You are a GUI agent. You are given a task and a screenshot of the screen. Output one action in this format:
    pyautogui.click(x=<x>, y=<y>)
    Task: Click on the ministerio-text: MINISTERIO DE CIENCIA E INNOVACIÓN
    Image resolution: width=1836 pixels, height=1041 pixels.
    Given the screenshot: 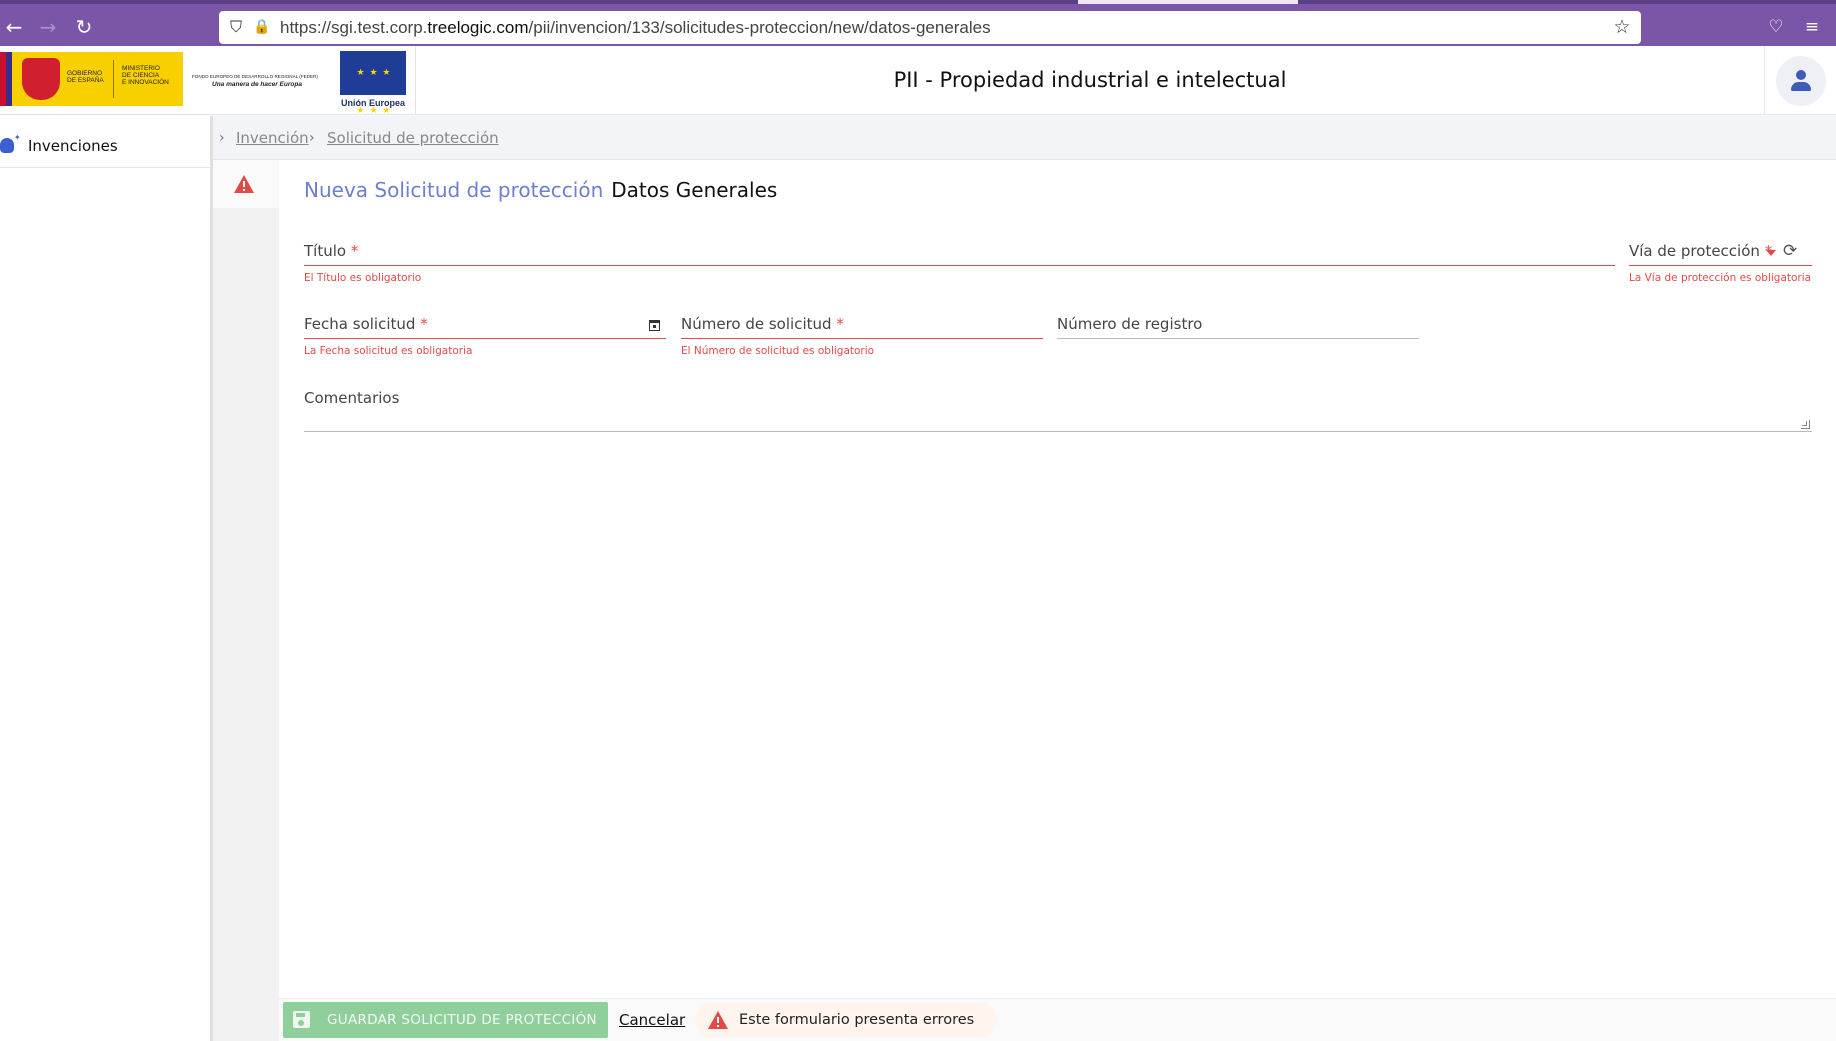 What is the action you would take?
    pyautogui.click(x=145, y=75)
    